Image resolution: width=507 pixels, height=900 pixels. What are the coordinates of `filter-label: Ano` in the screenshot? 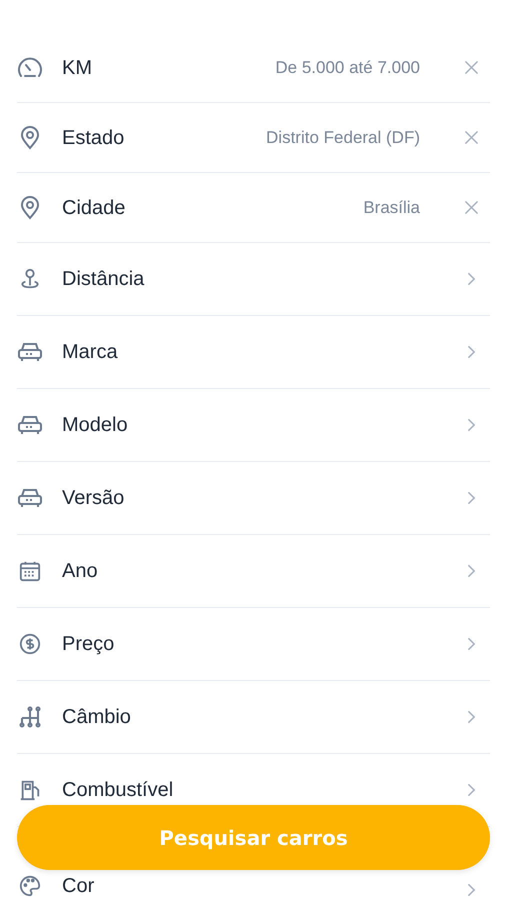 It's located at (80, 571).